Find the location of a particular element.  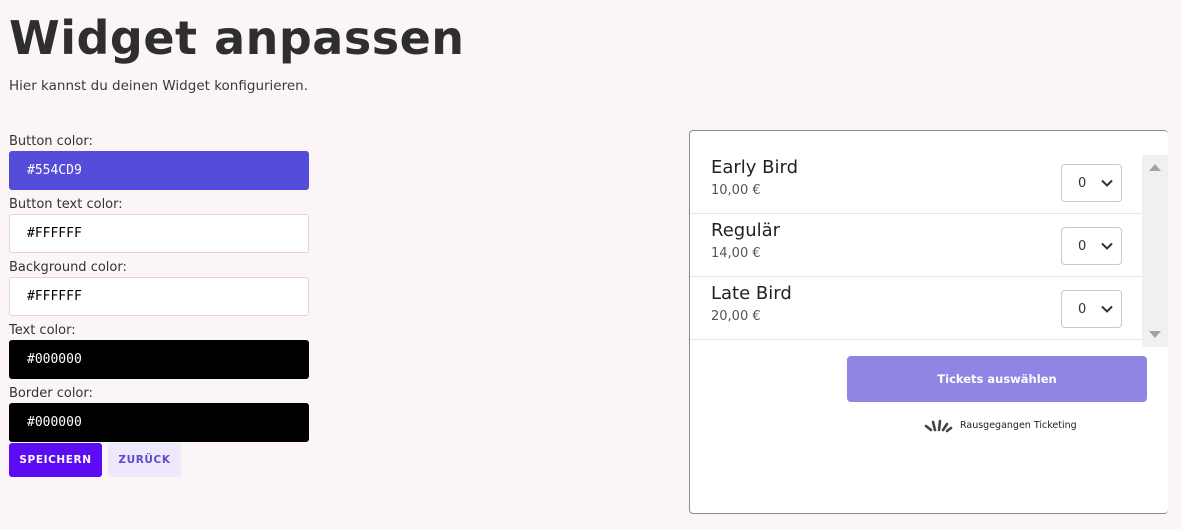

rausgegangen-logo-icon is located at coordinates (938, 426).